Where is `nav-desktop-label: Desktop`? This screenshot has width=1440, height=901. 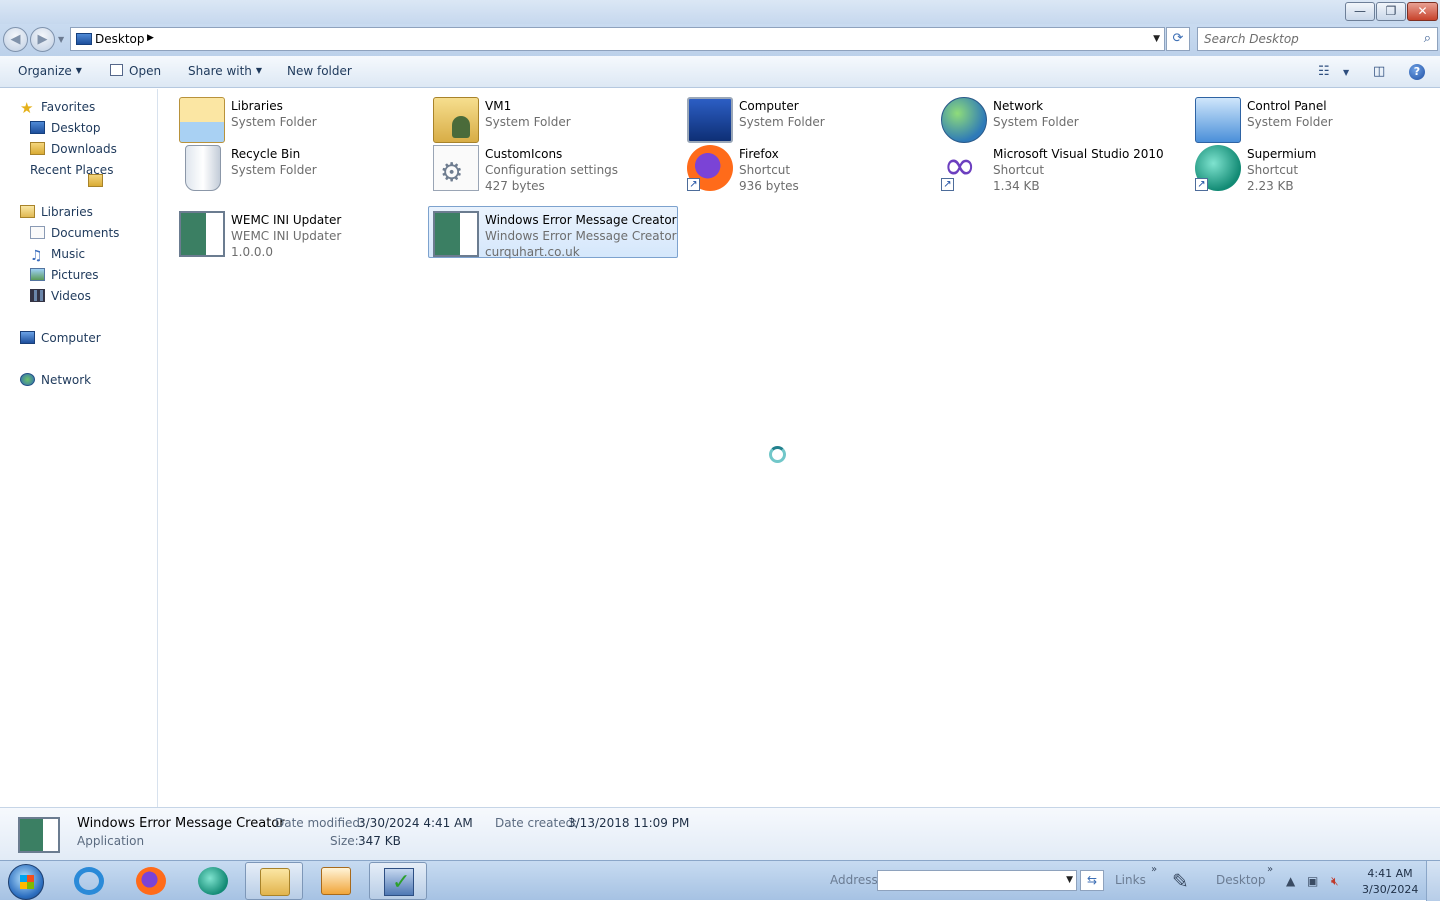 nav-desktop-label: Desktop is located at coordinates (76, 128).